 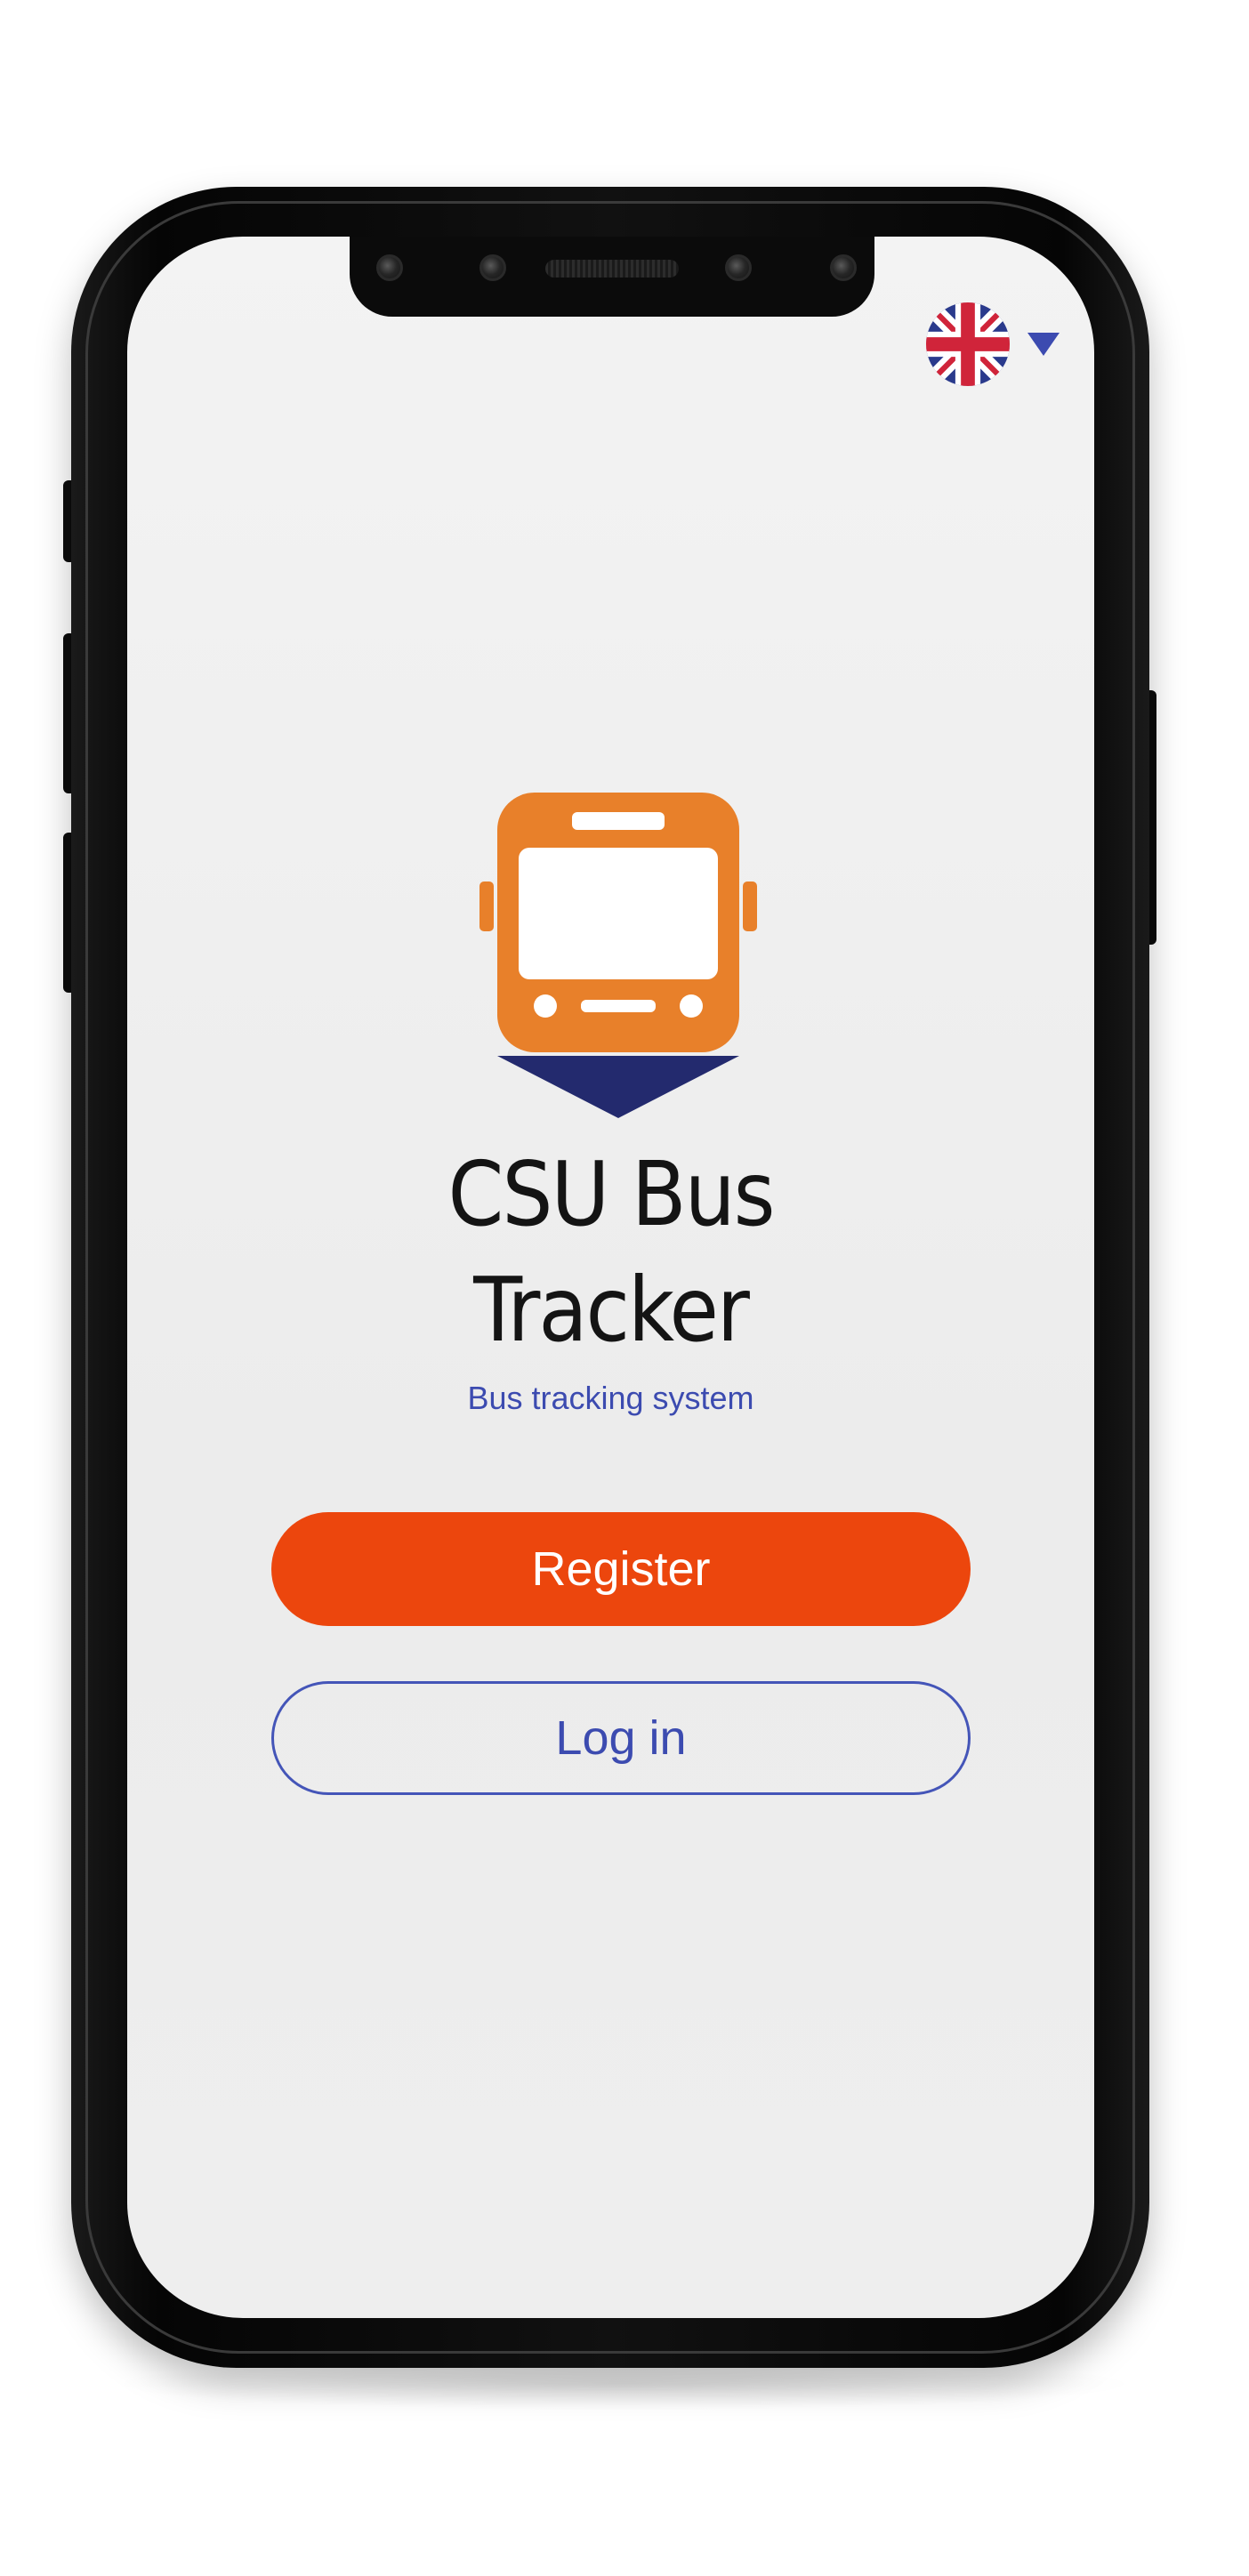 I want to click on phone-notch, so click(x=612, y=277).